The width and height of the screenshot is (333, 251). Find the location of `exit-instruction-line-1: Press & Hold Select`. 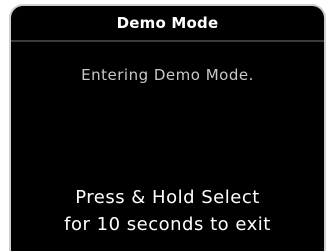

exit-instruction-line-1: Press & Hold Select is located at coordinates (167, 197).